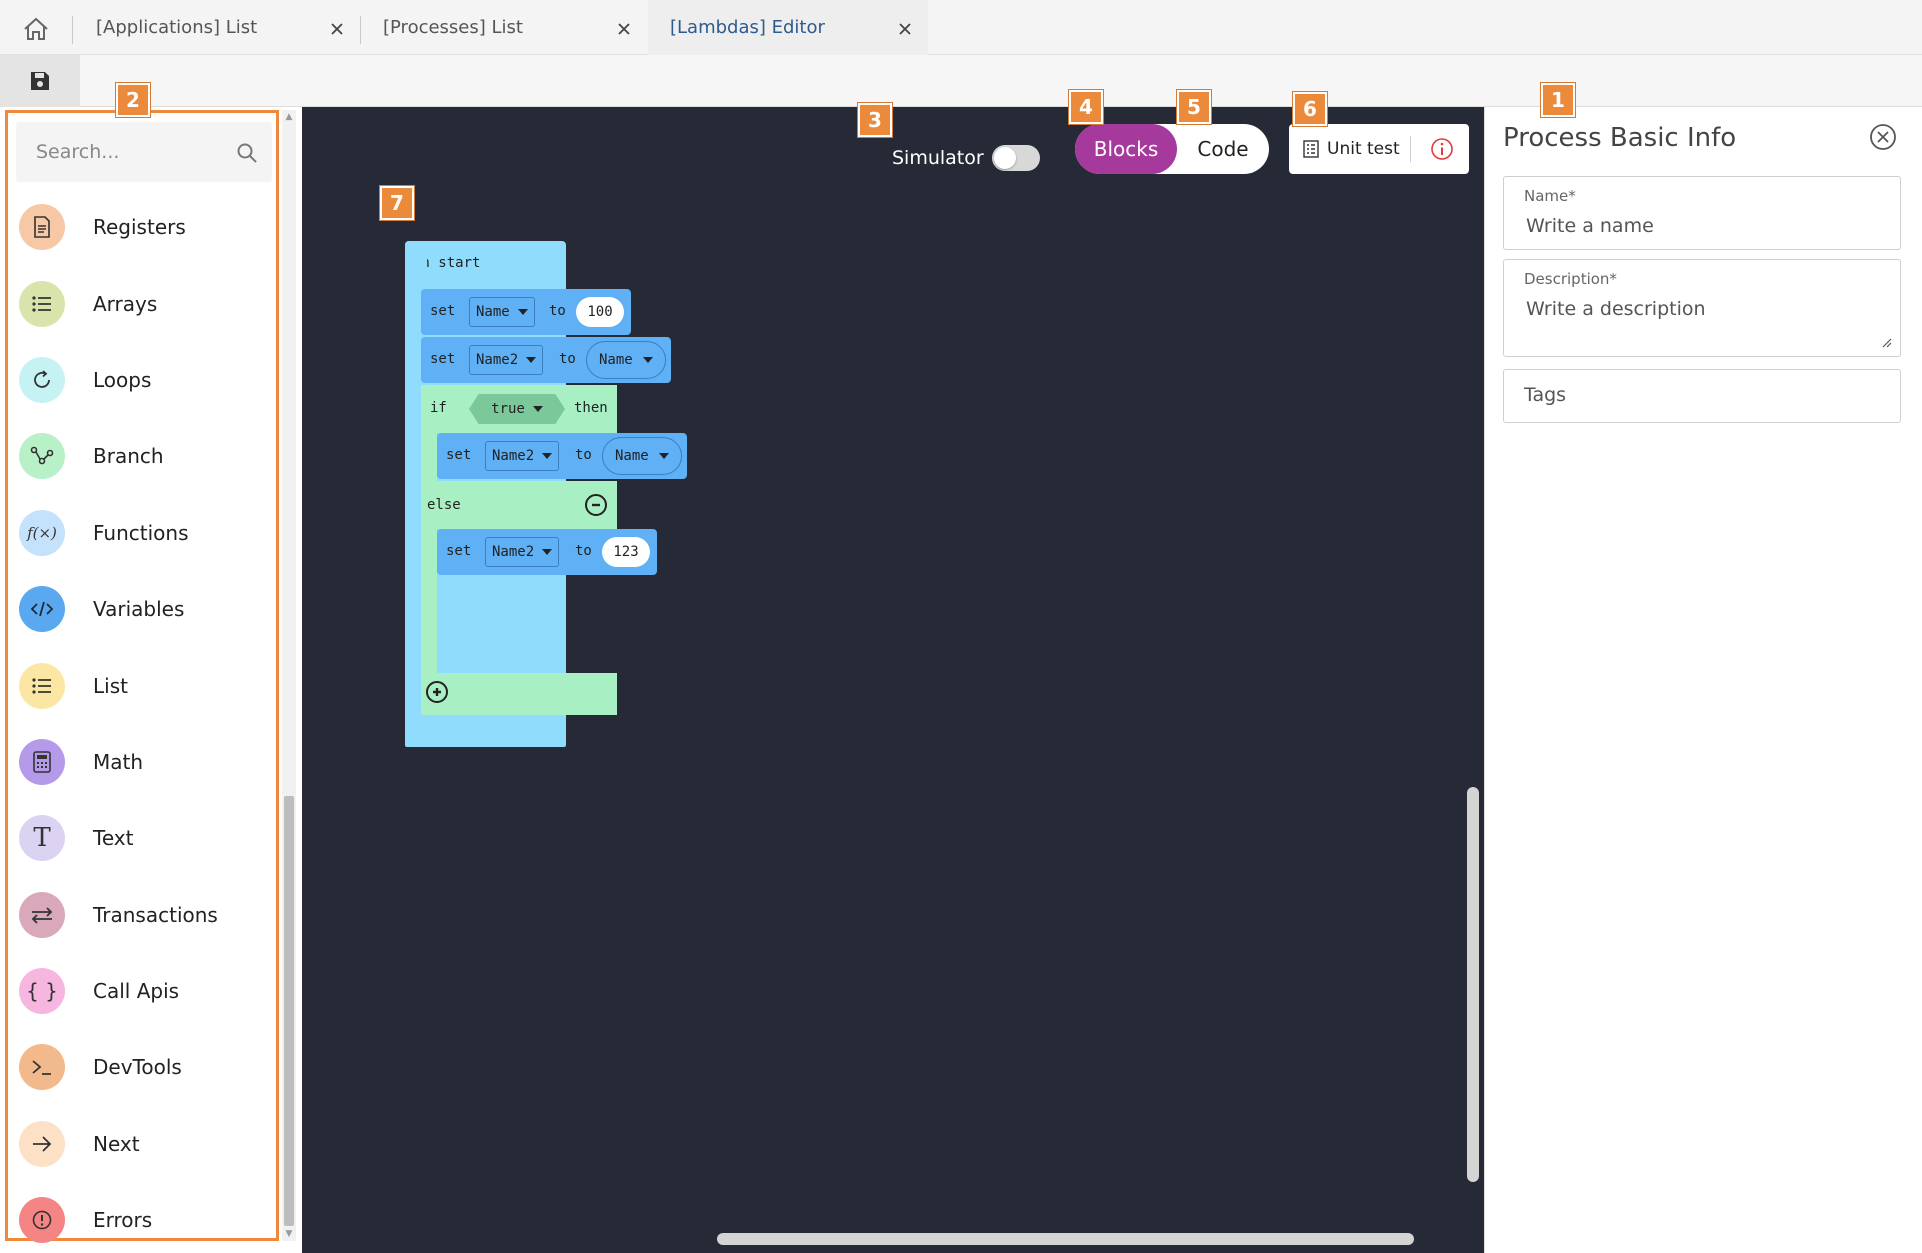 The width and height of the screenshot is (1922, 1253). What do you see at coordinates (42, 1143) in the screenshot?
I see `arrow-right-icon` at bounding box center [42, 1143].